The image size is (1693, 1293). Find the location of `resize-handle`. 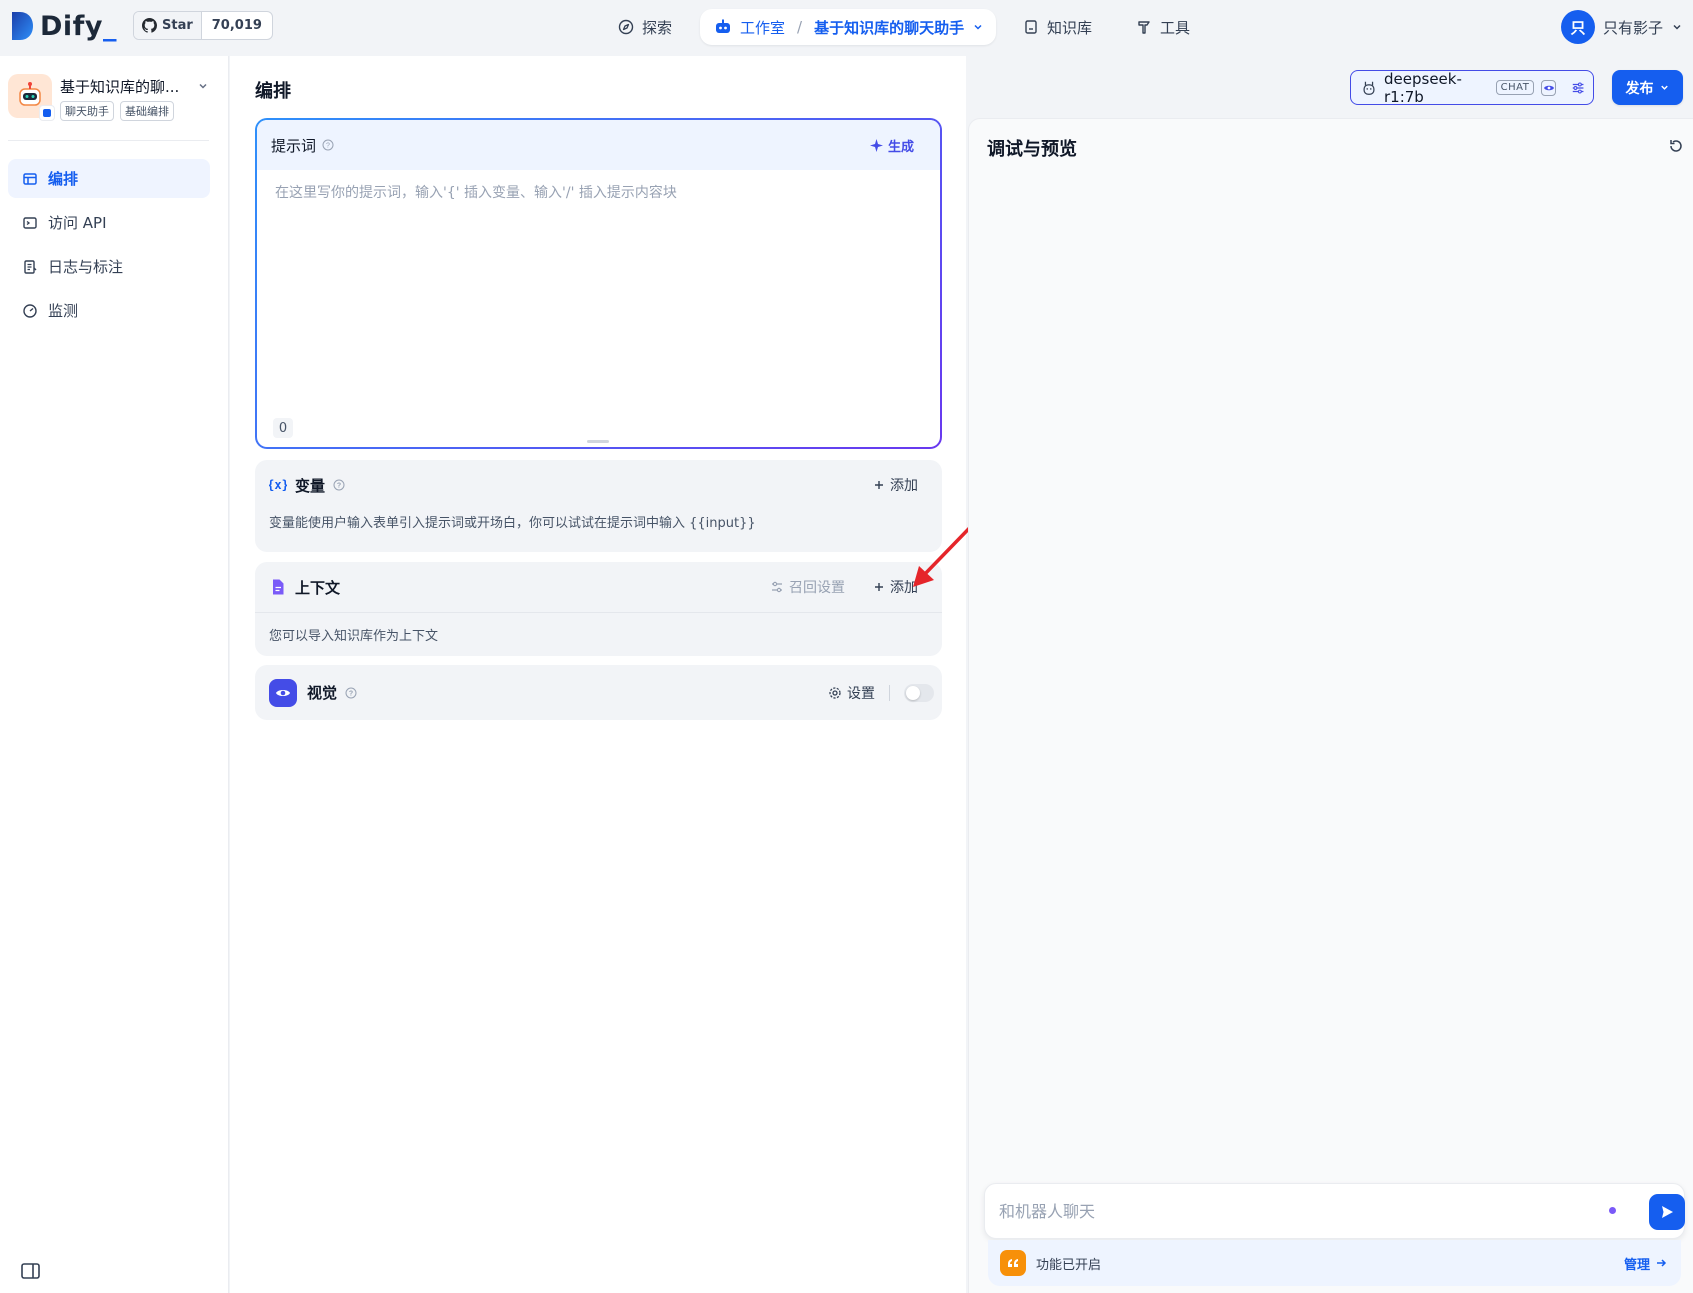

resize-handle is located at coordinates (598, 441).